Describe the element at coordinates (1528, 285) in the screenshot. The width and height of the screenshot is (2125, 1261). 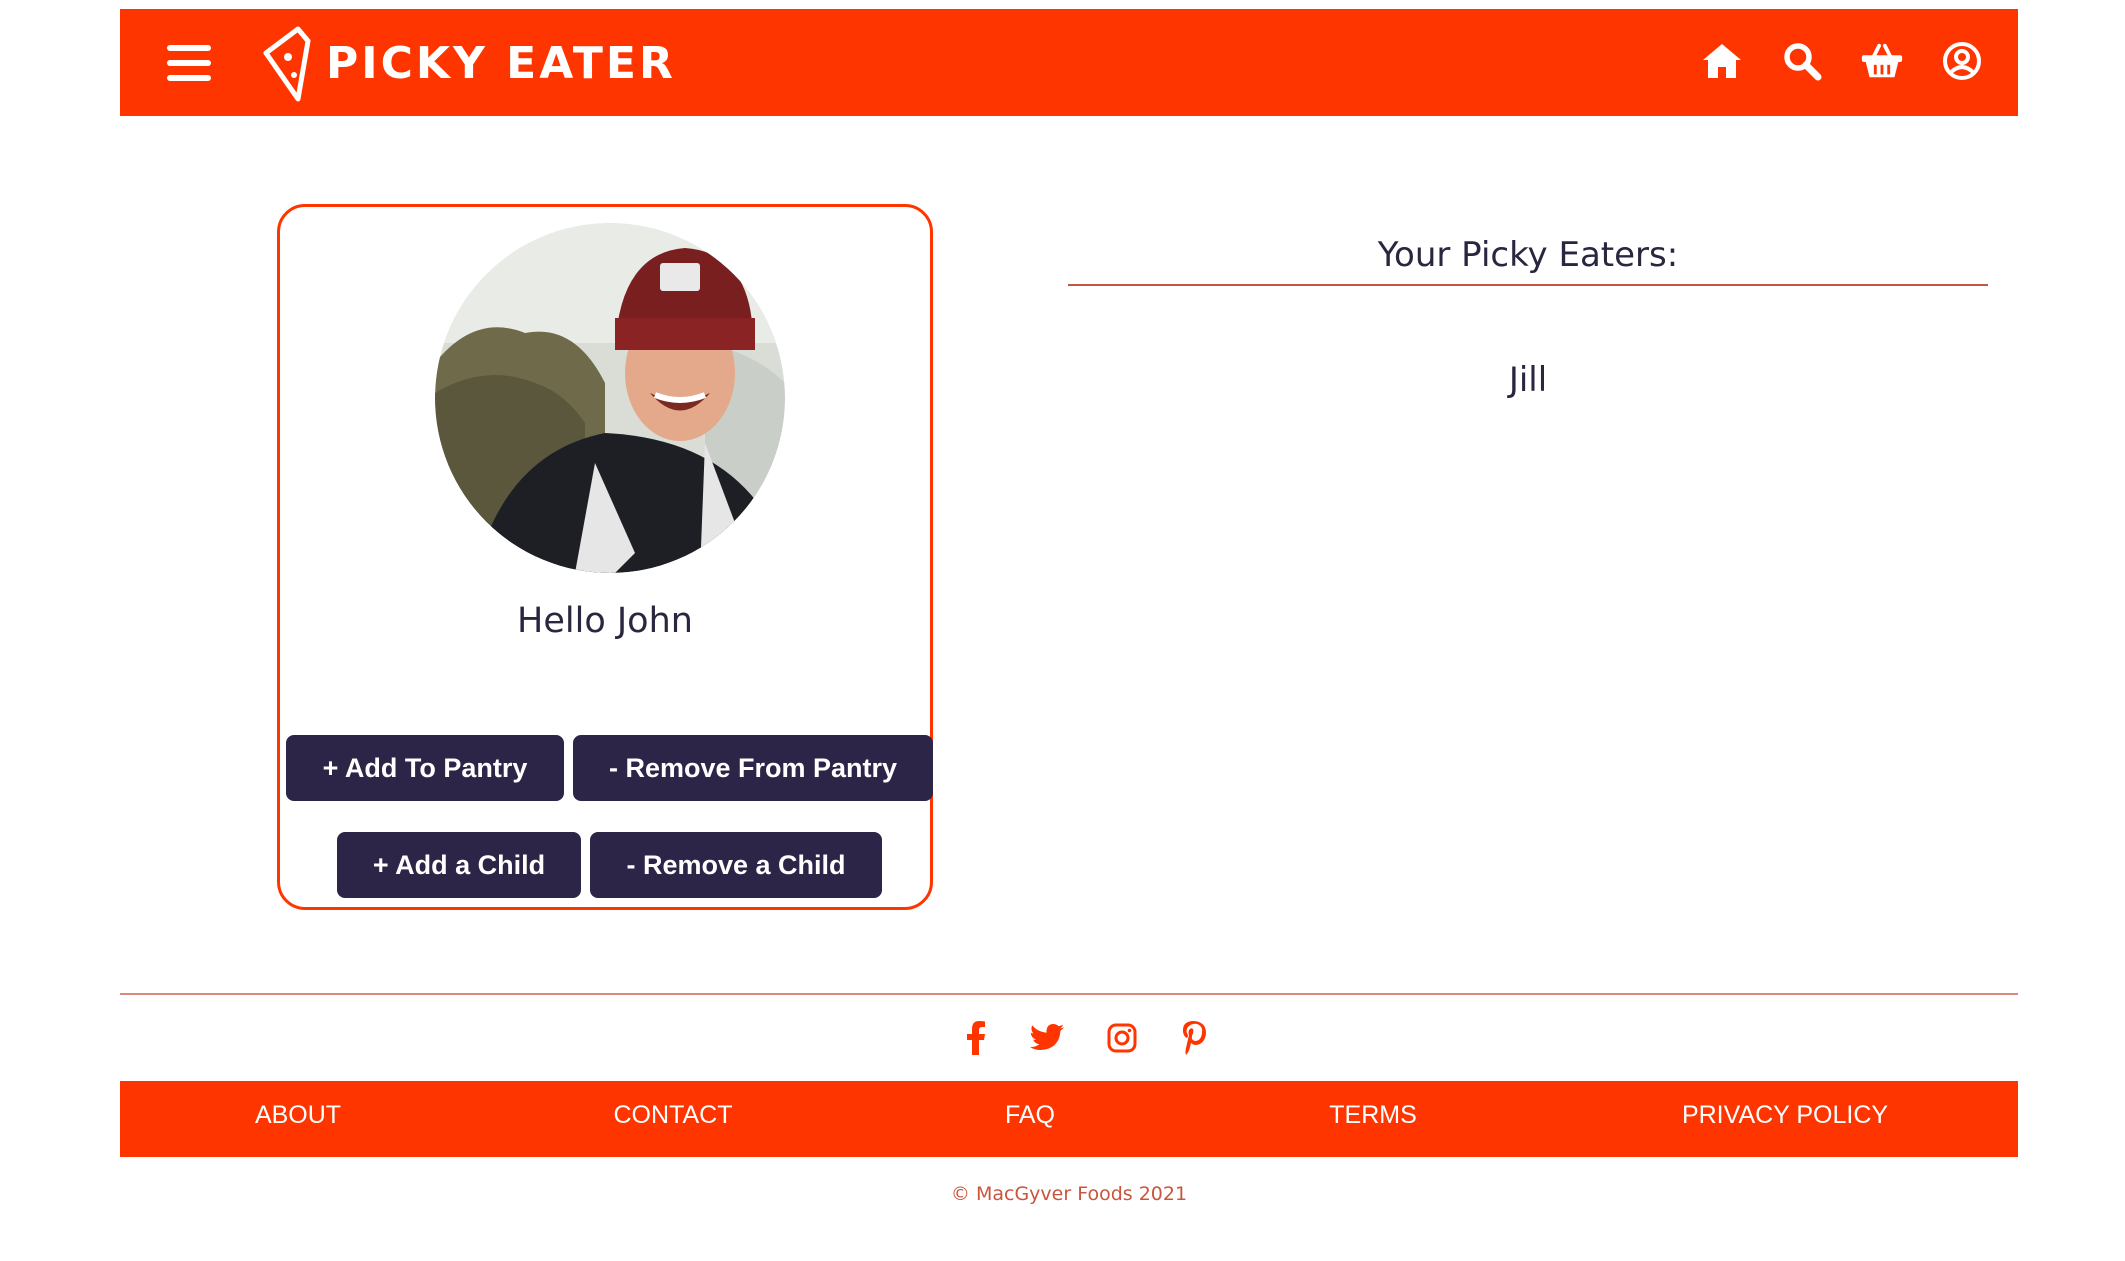
I see `divider` at that location.